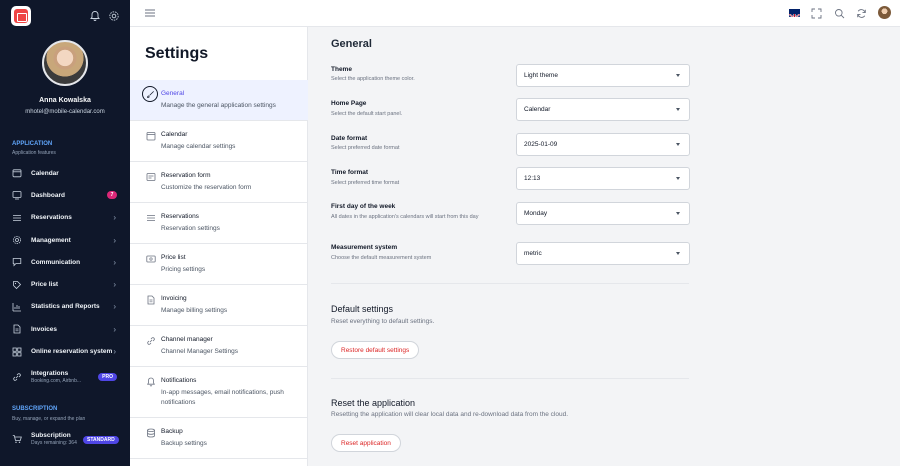  I want to click on settings-item-desc: Manage the general application settings, so click(218, 105).